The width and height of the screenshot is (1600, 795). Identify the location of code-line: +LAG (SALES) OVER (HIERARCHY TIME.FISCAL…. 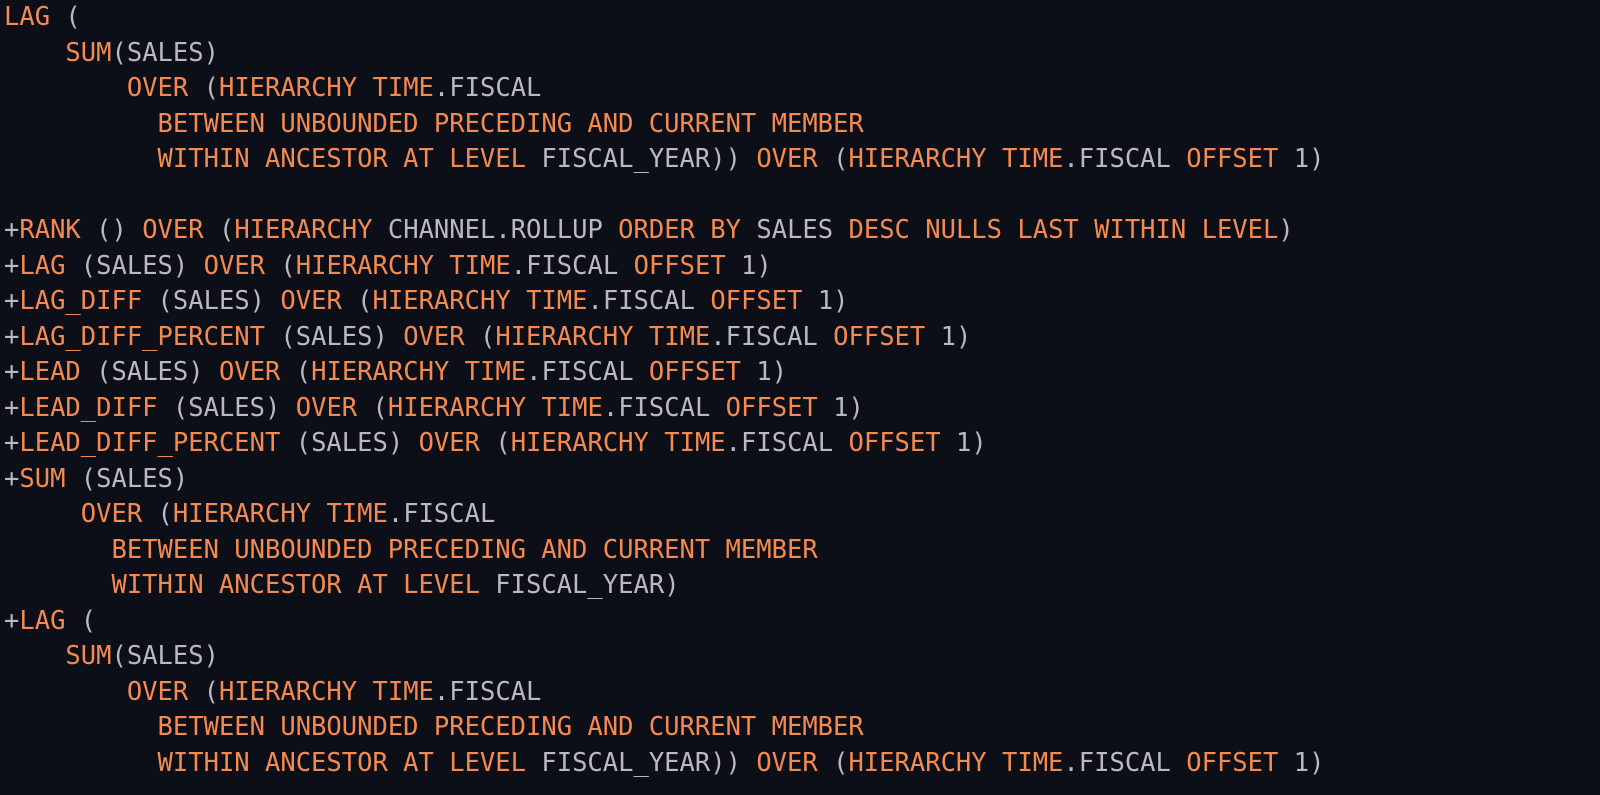
(800, 267).